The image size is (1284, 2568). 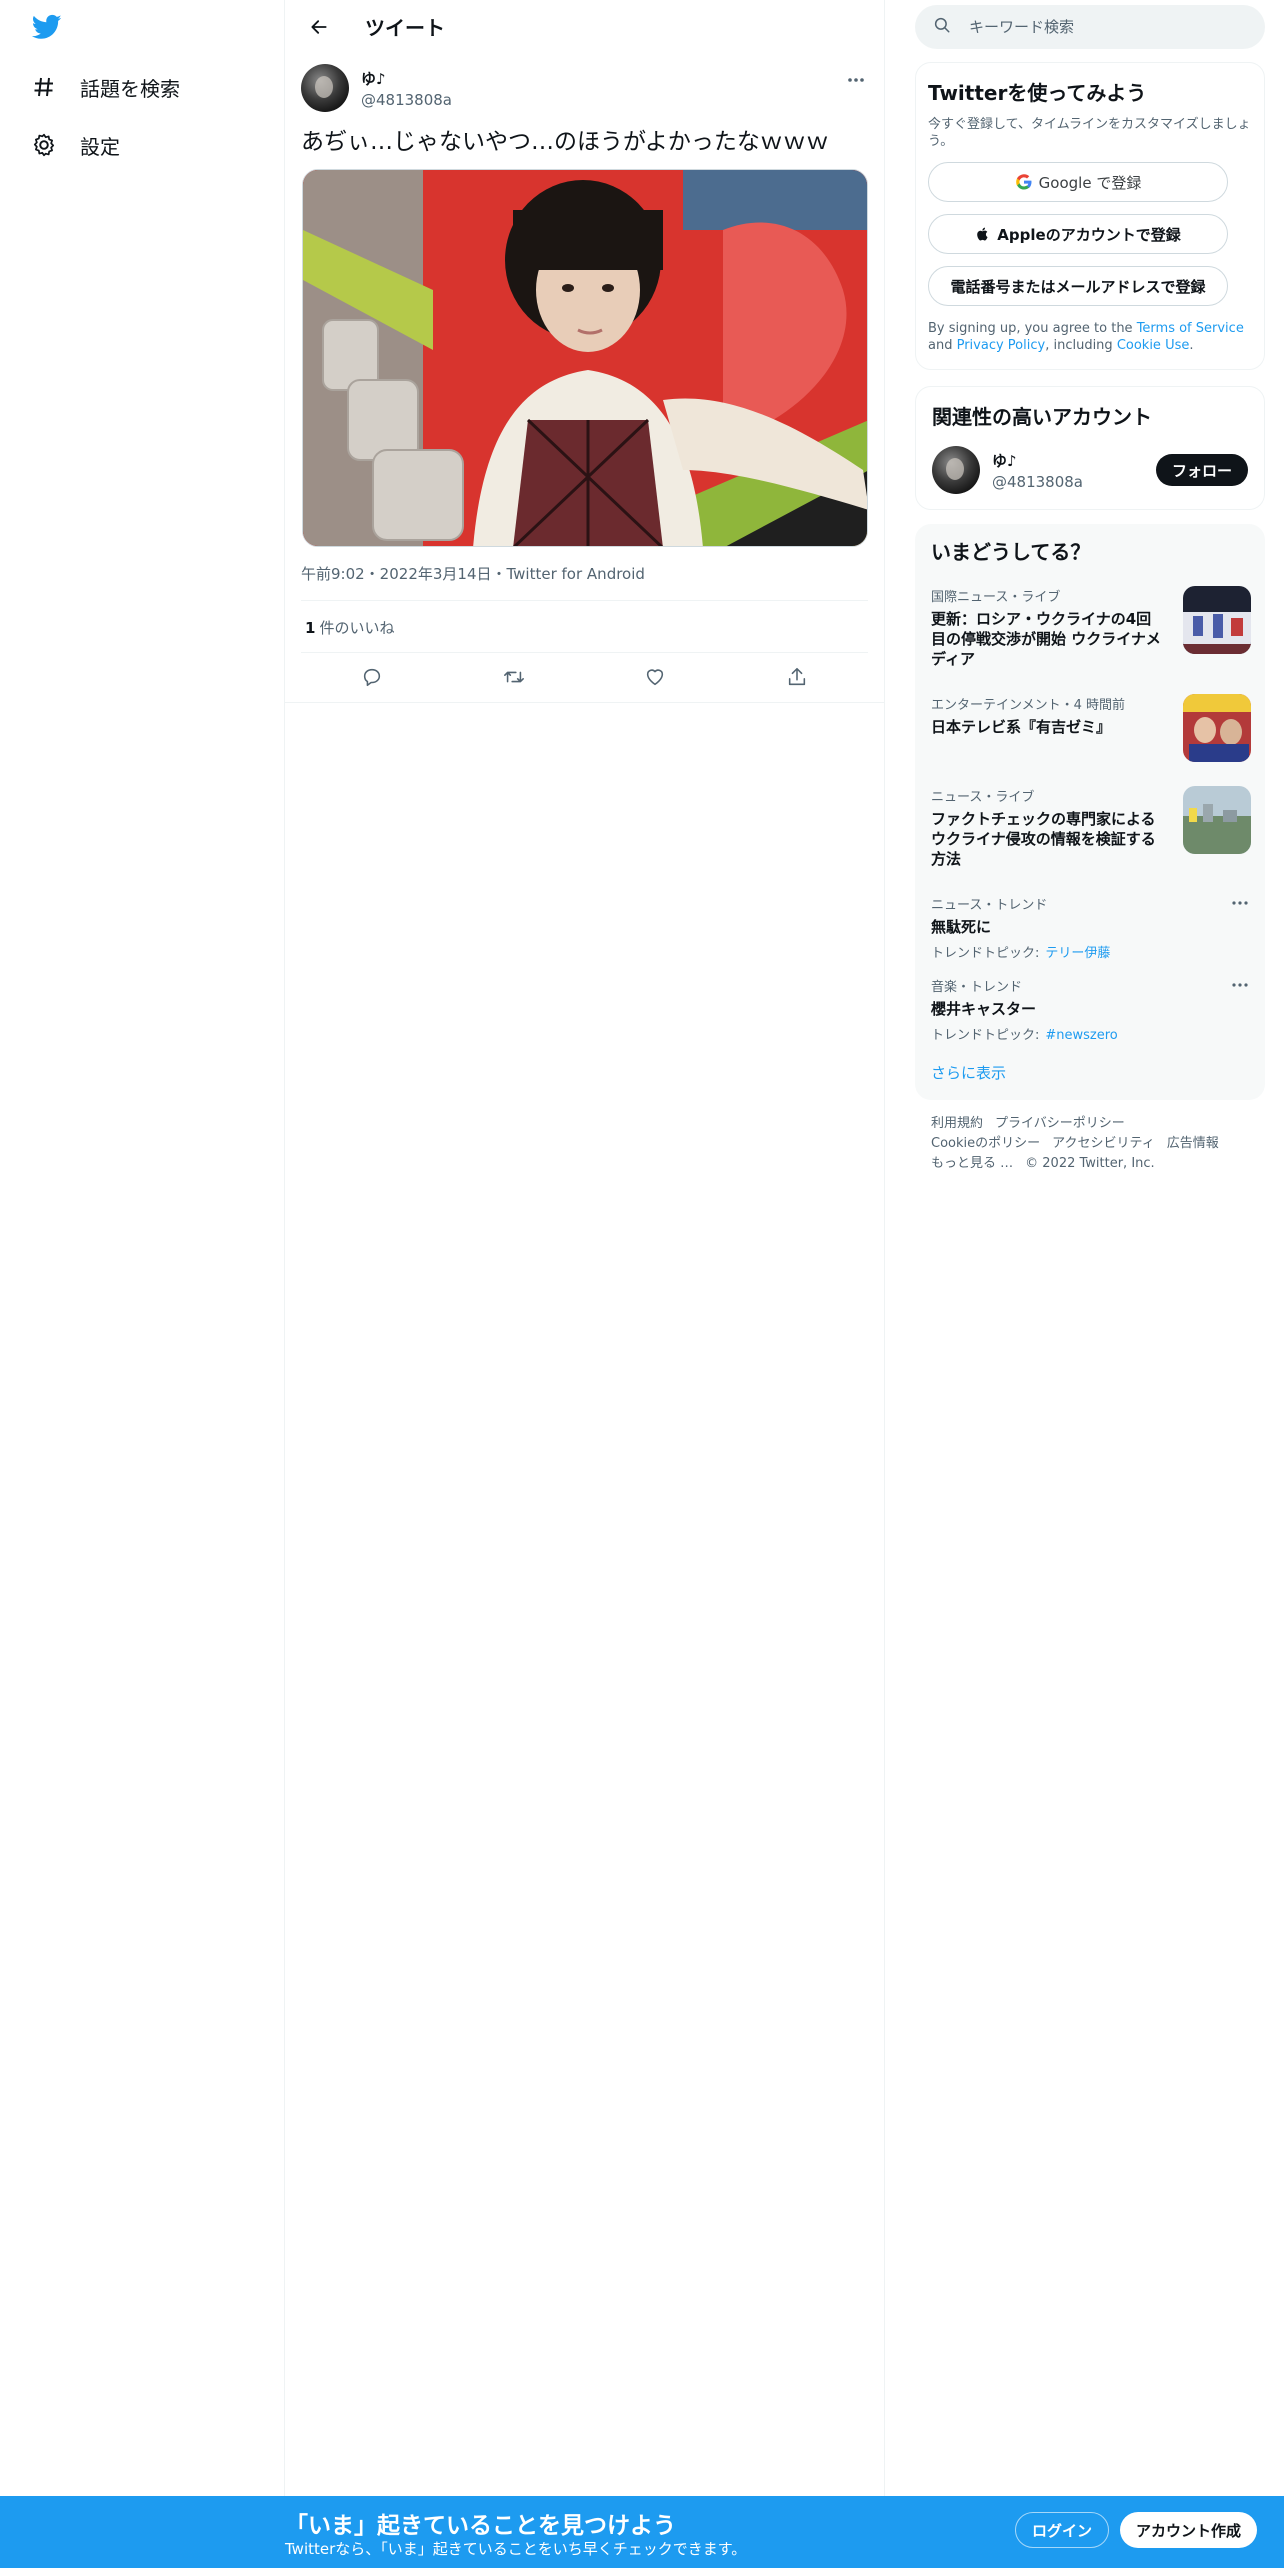 I want to click on related-account-handle: @4813808a, so click(x=1037, y=482).